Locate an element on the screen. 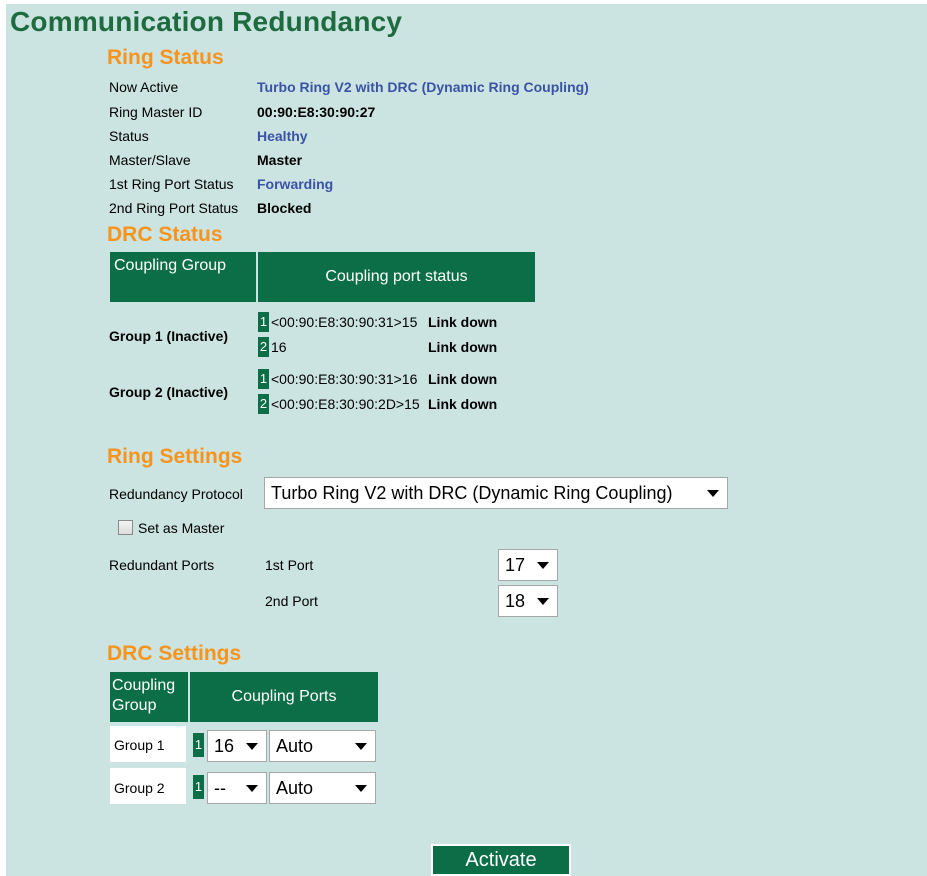  set-as-master-label: Set as Master is located at coordinates (181, 528).